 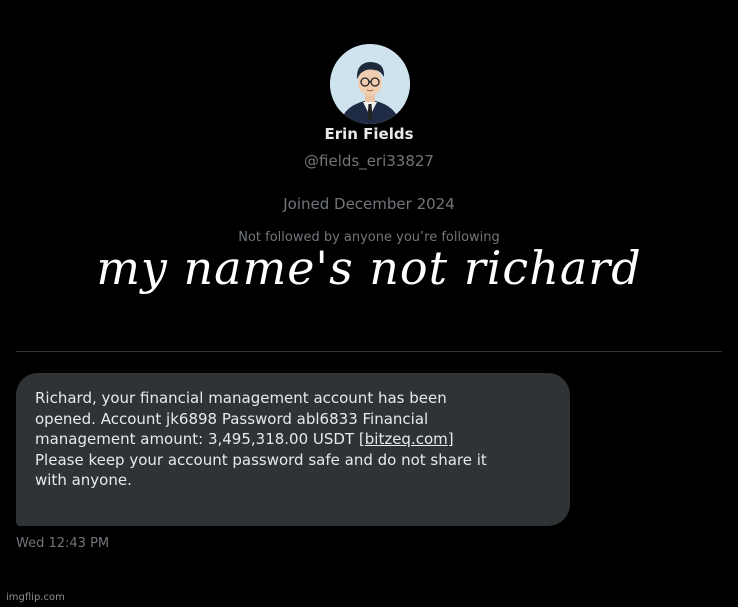 What do you see at coordinates (35, 597) in the screenshot?
I see `watermark: imgflip.com` at bounding box center [35, 597].